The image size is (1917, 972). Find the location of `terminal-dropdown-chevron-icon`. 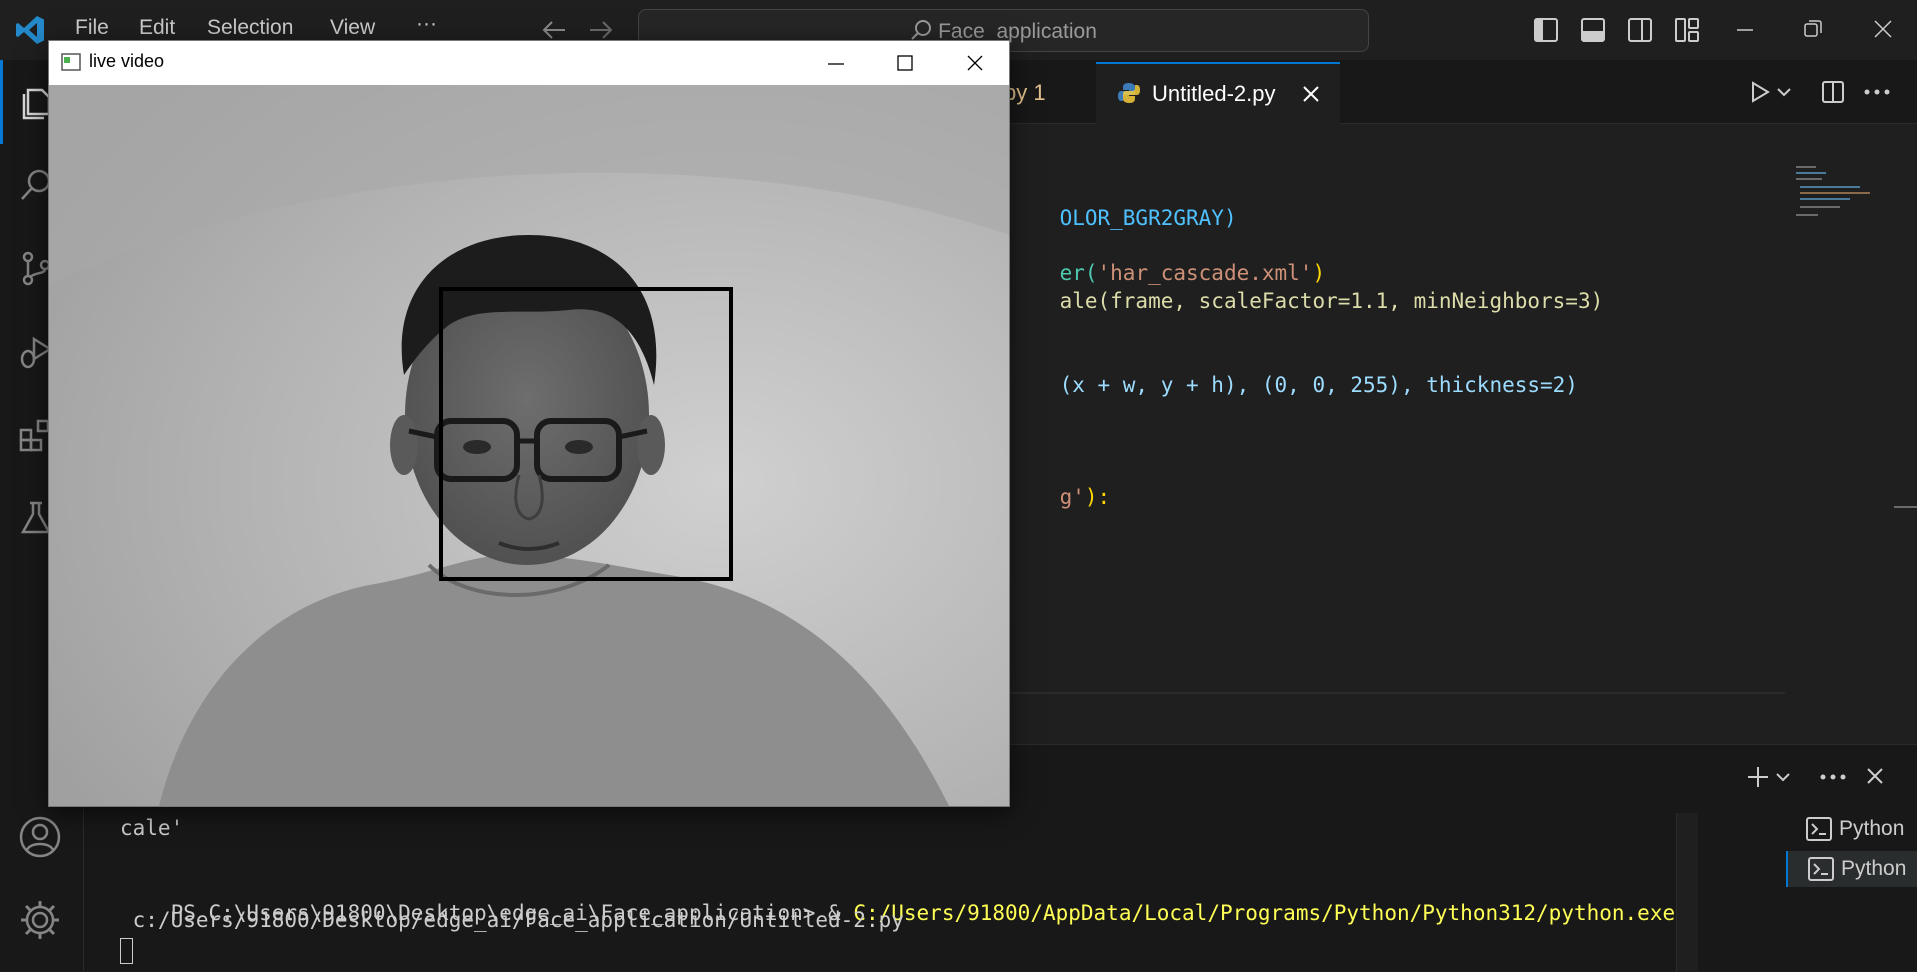

terminal-dropdown-chevron-icon is located at coordinates (1783, 777).